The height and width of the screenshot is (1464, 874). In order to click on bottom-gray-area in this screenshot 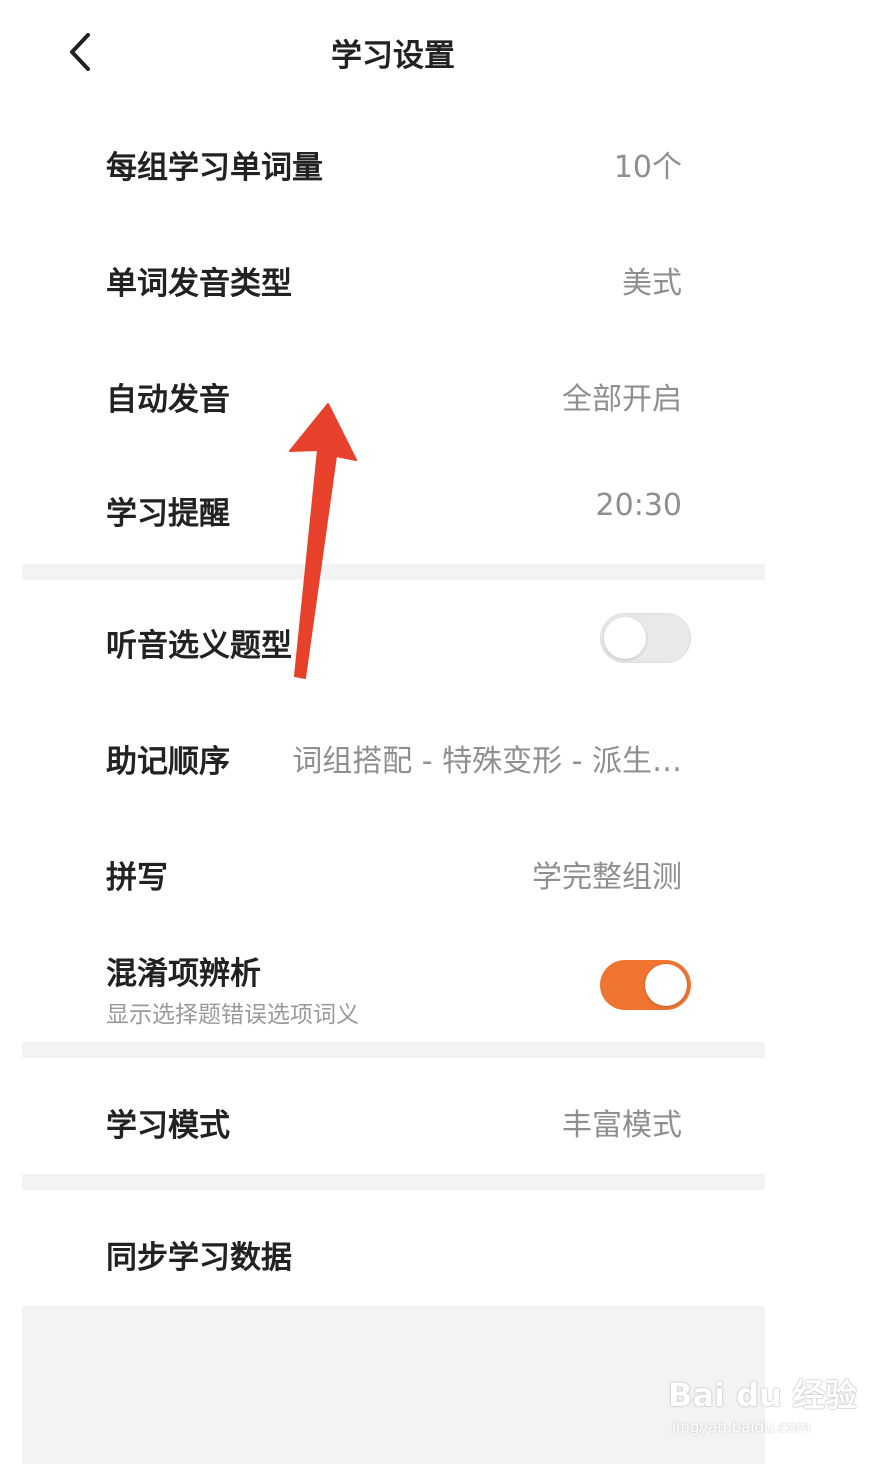, I will do `click(393, 1385)`.